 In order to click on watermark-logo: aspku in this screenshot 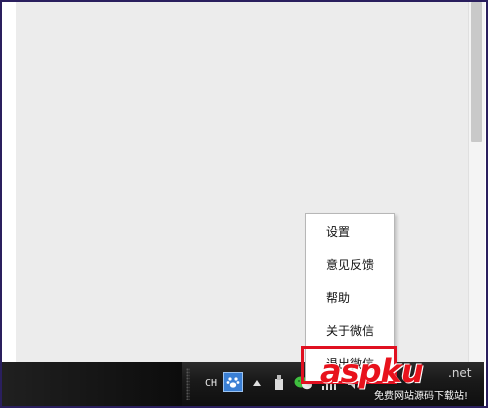, I will do `click(372, 371)`.